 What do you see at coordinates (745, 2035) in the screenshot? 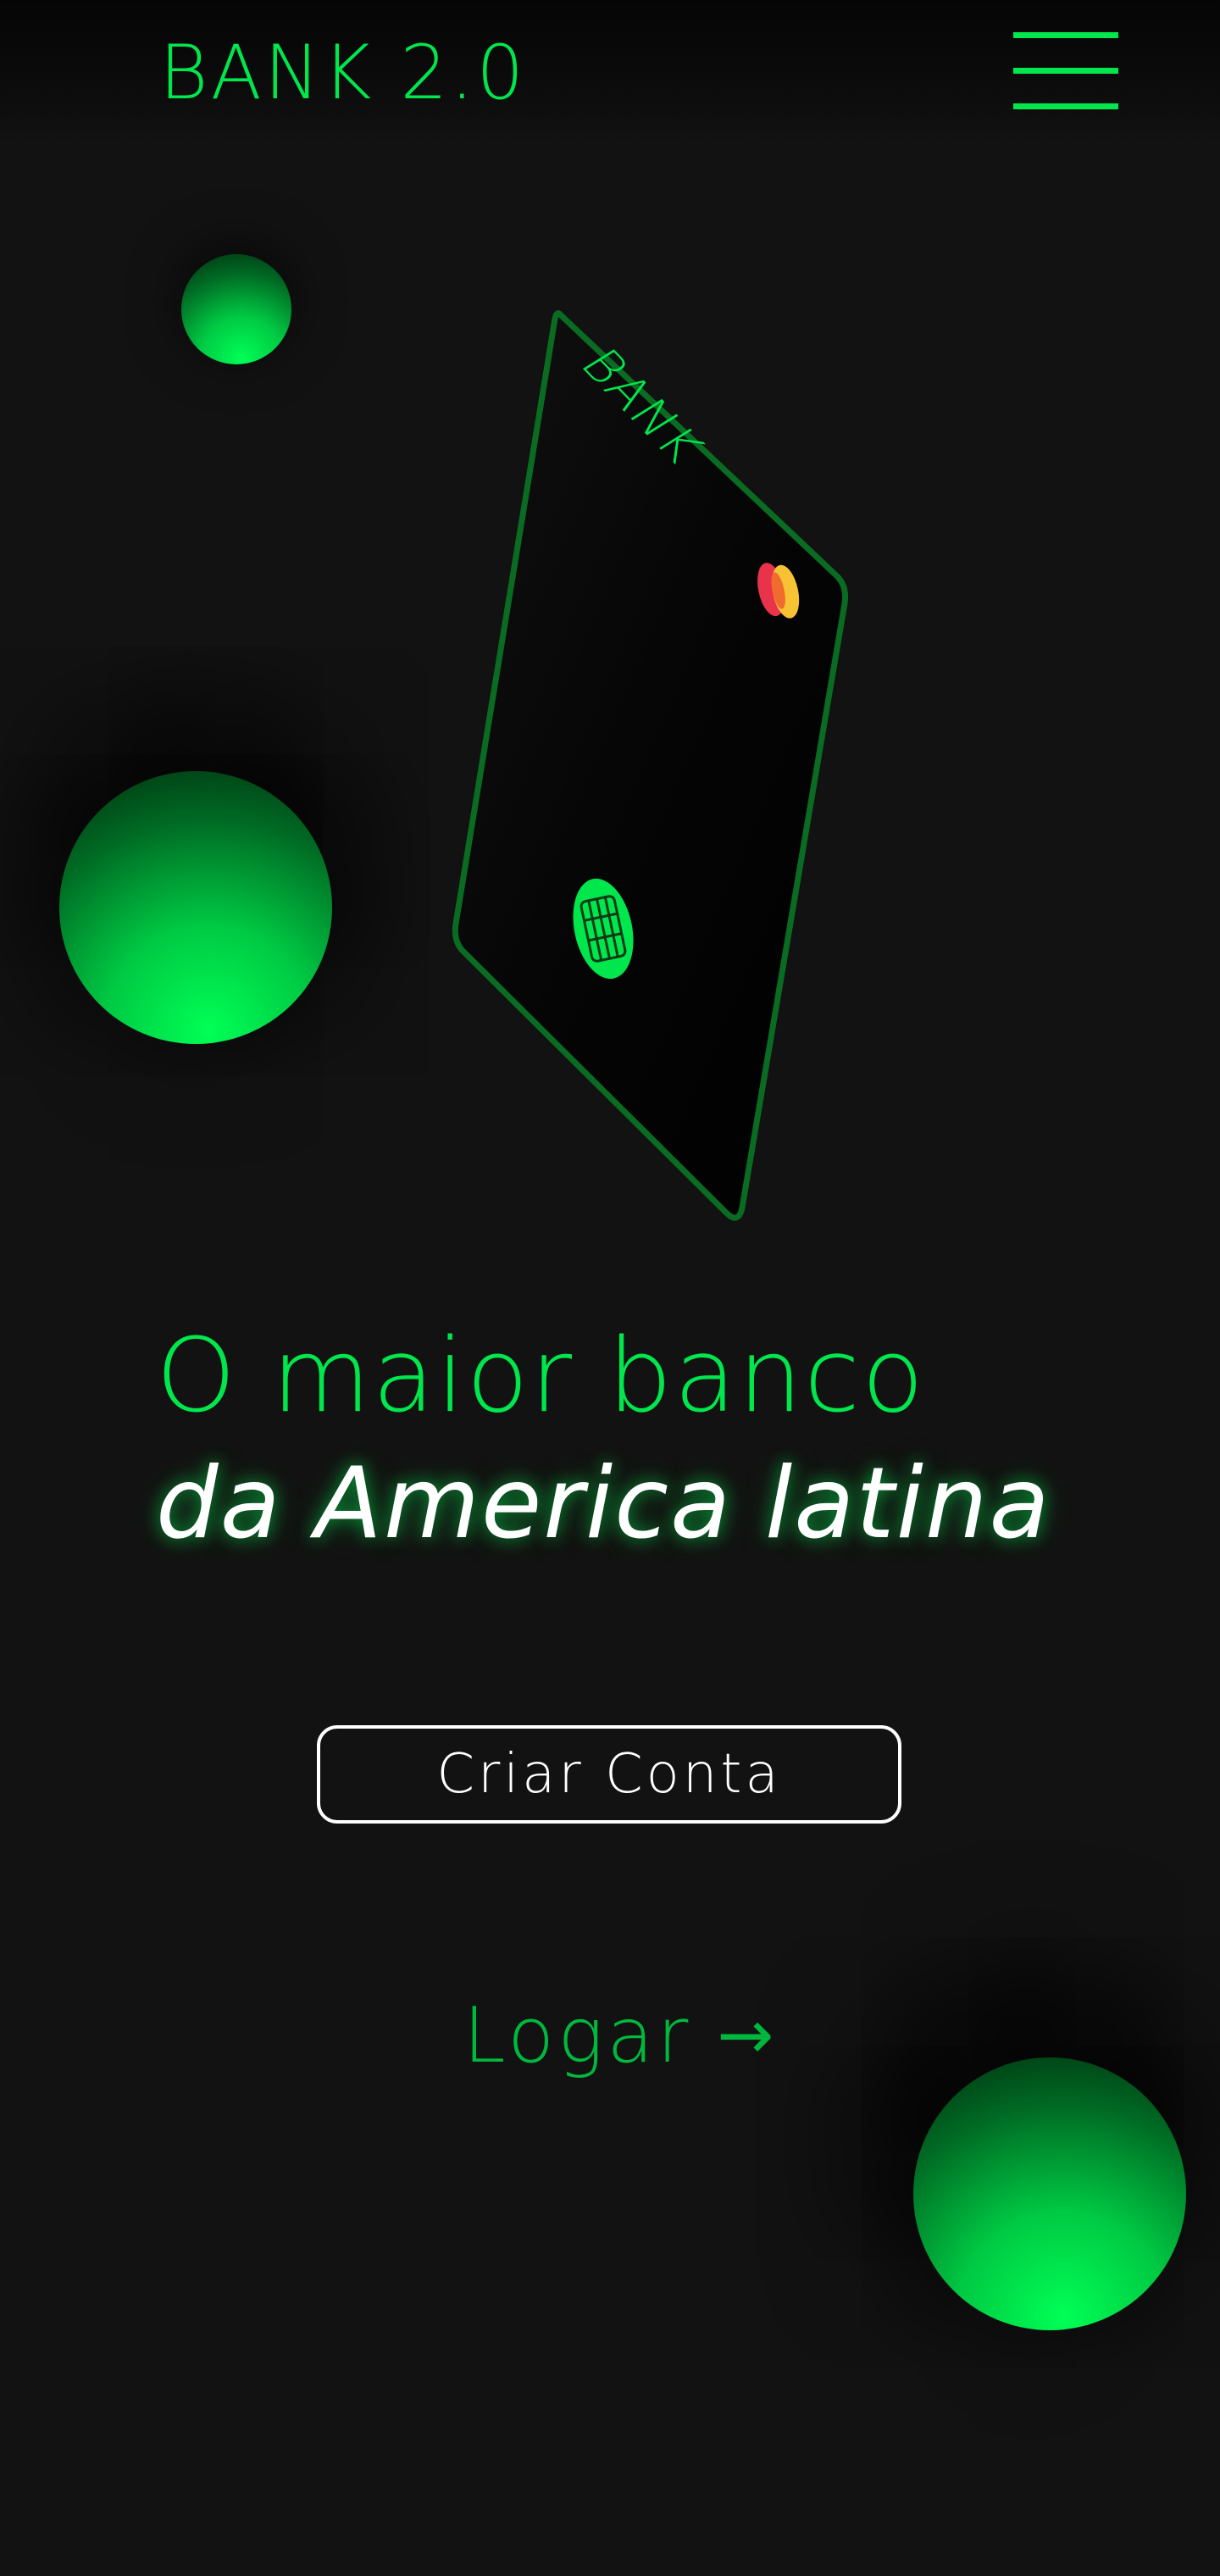
I see `arrow-right-icon: →` at bounding box center [745, 2035].